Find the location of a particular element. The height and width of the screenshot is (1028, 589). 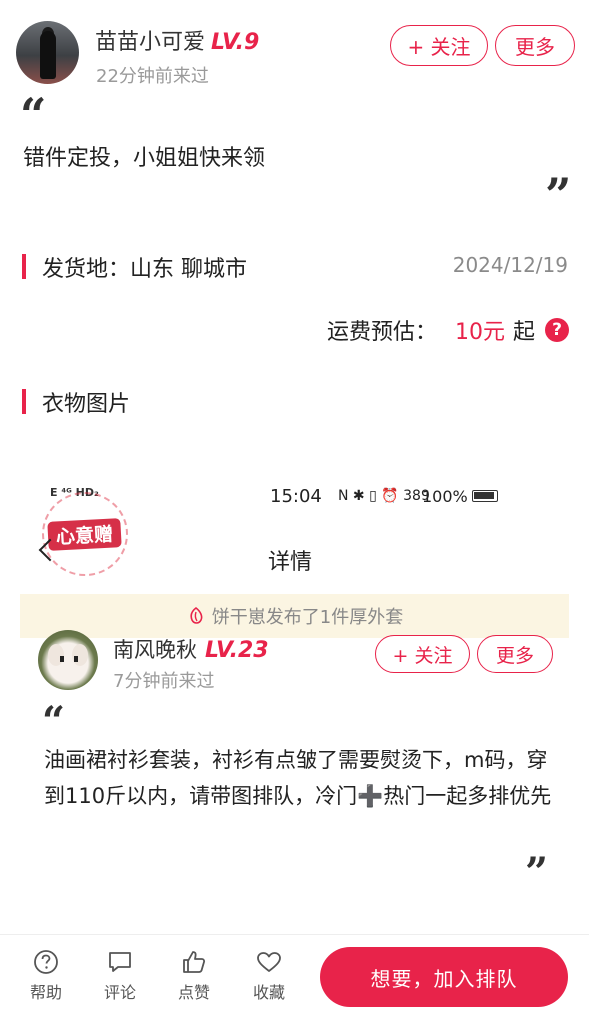

stamp-label: 心意赠 is located at coordinates (85, 534).